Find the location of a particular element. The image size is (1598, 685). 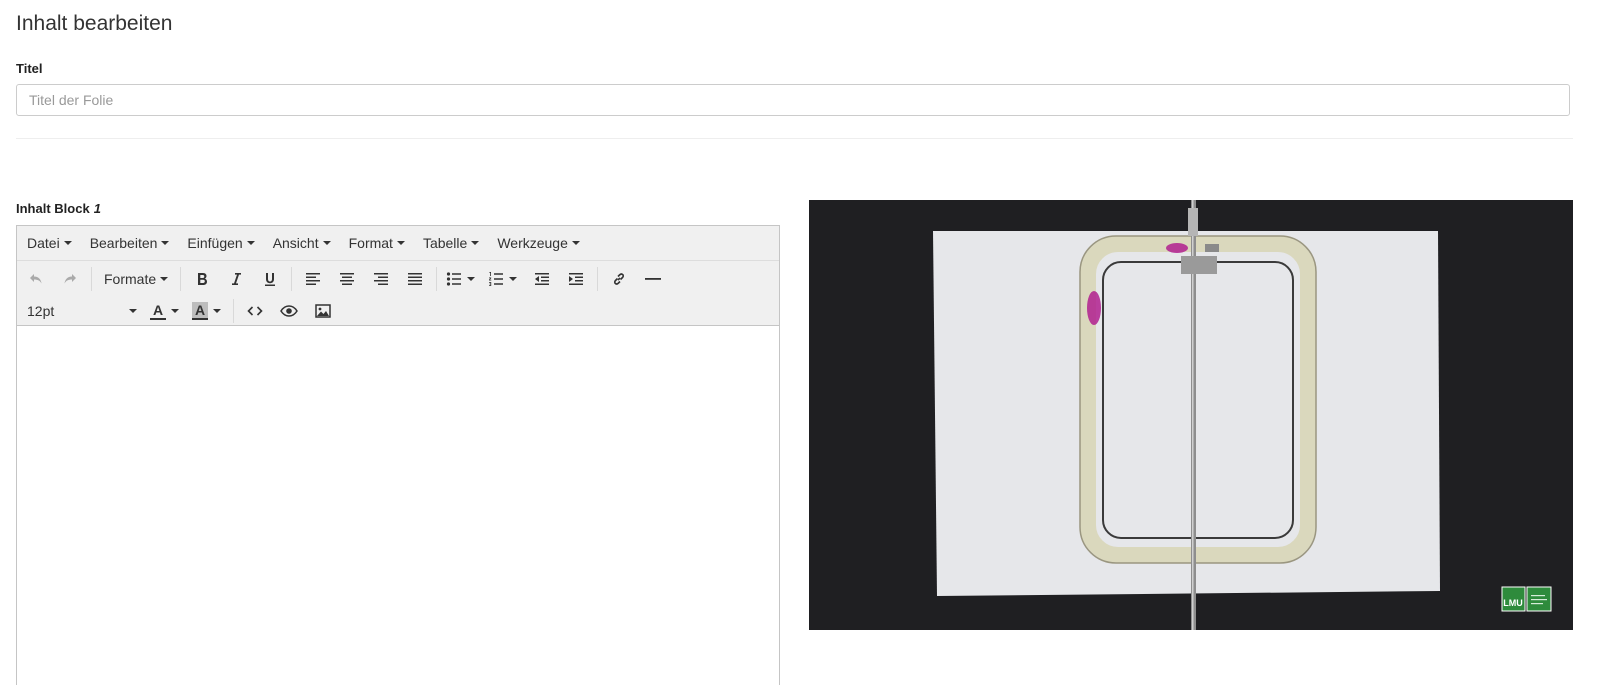

content-block-number: 1 is located at coordinates (97, 208).